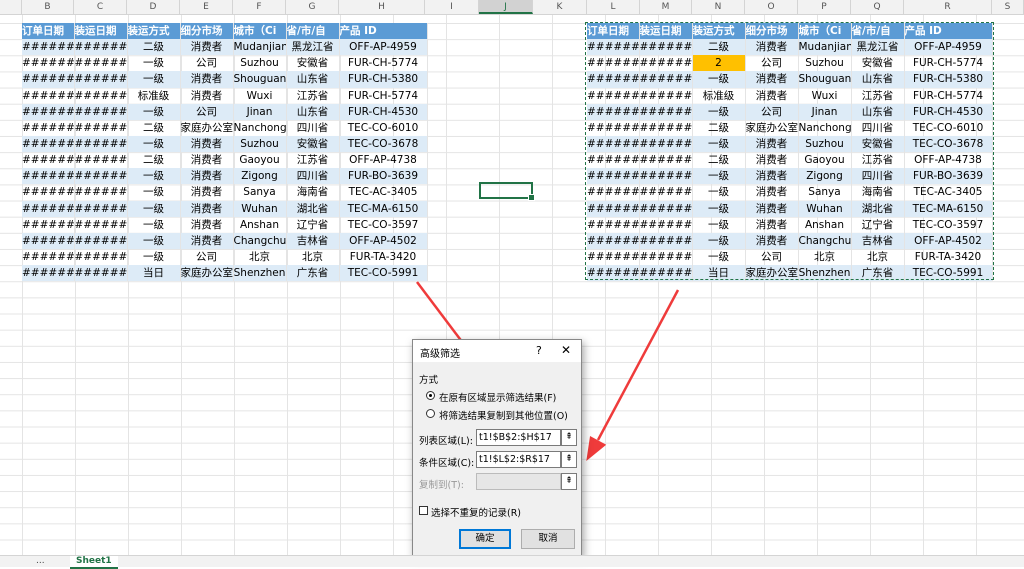  Describe the element at coordinates (260, 127) in the screenshot. I see `table-cell: Nanchong` at that location.